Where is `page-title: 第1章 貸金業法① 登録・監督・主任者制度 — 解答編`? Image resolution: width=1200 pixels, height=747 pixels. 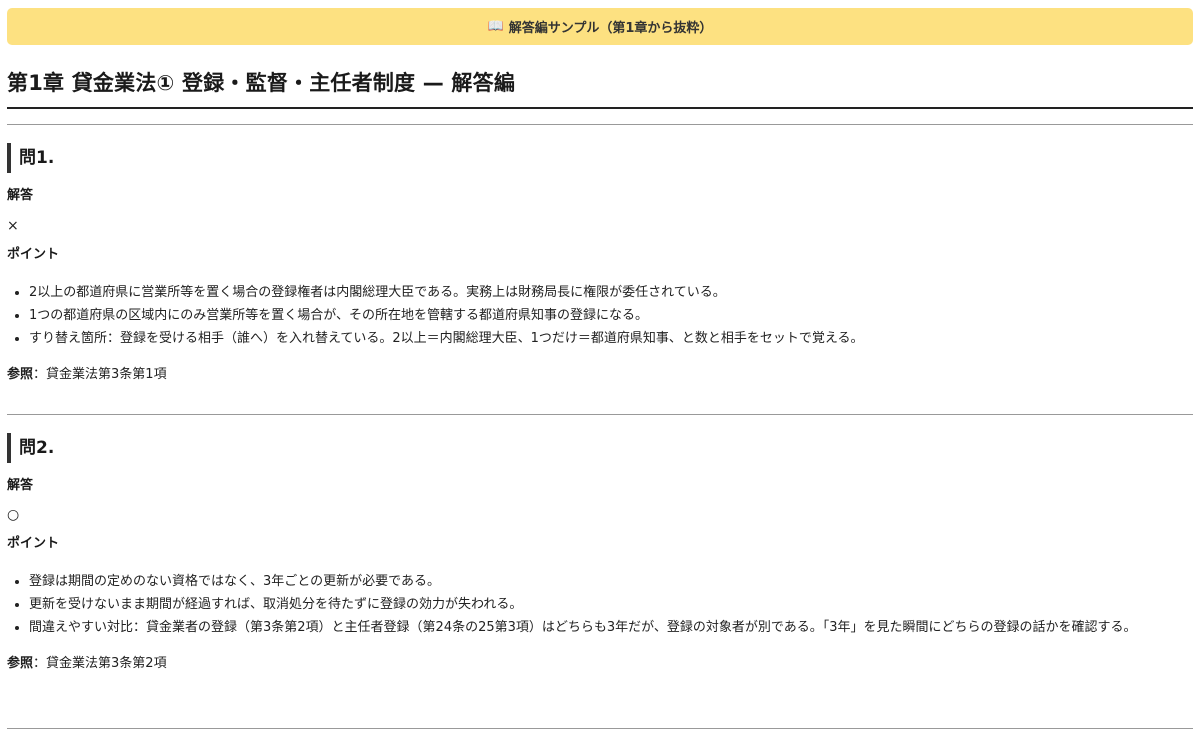
page-title: 第1章 貸金業法① 登録・監督・主任者制度 — 解答編 is located at coordinates (600, 88).